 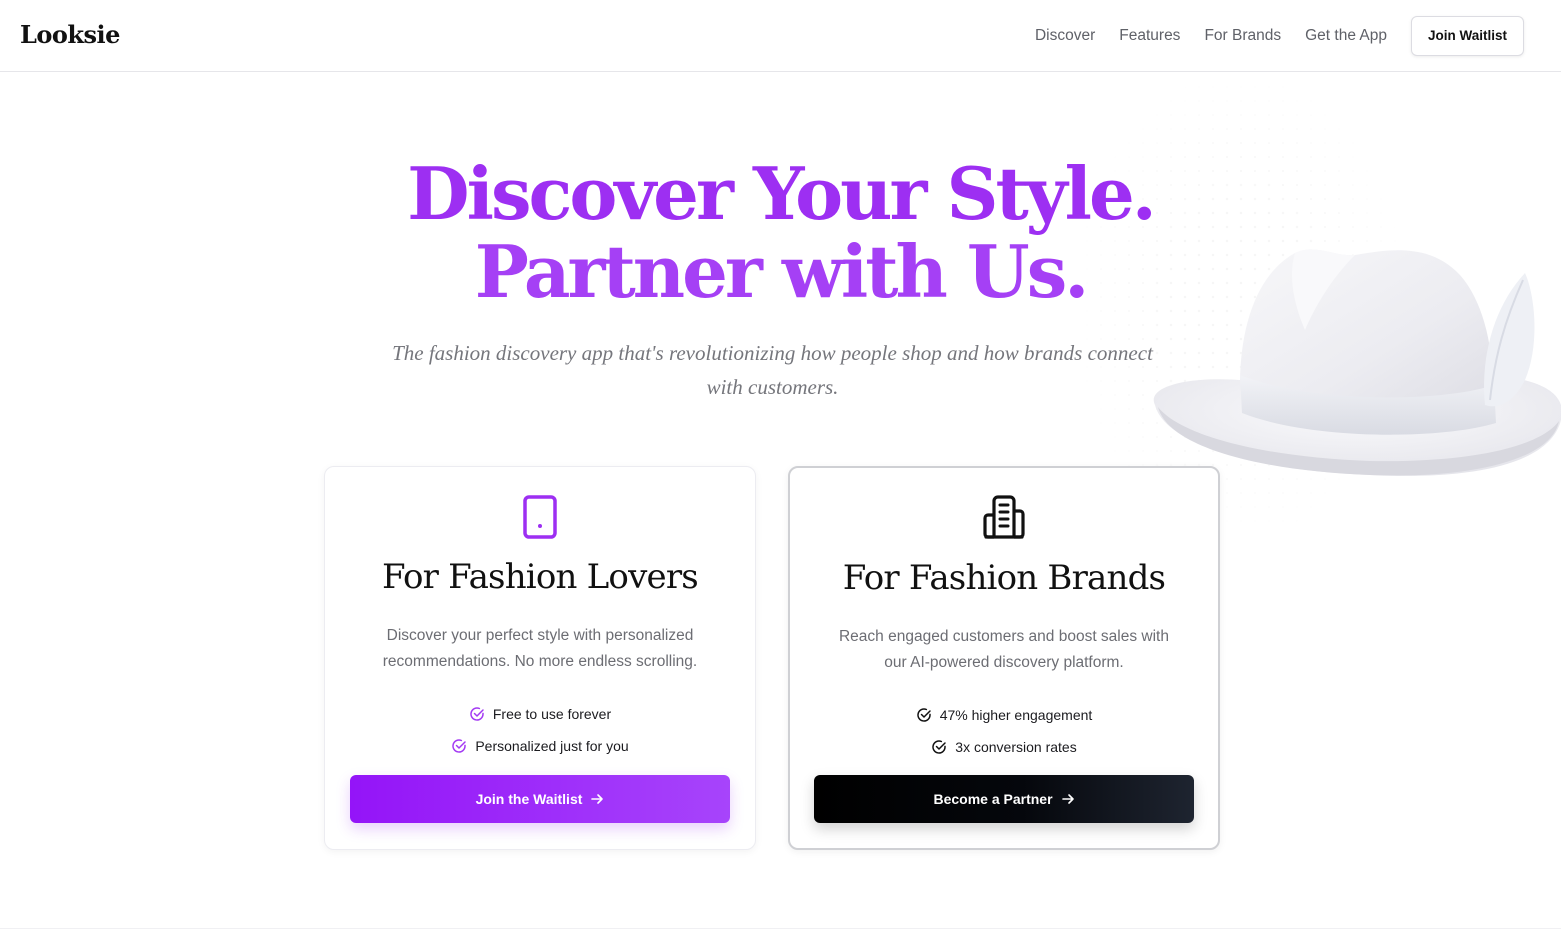 I want to click on join-the-waitlist-button: Join the Waitlist, so click(x=540, y=799).